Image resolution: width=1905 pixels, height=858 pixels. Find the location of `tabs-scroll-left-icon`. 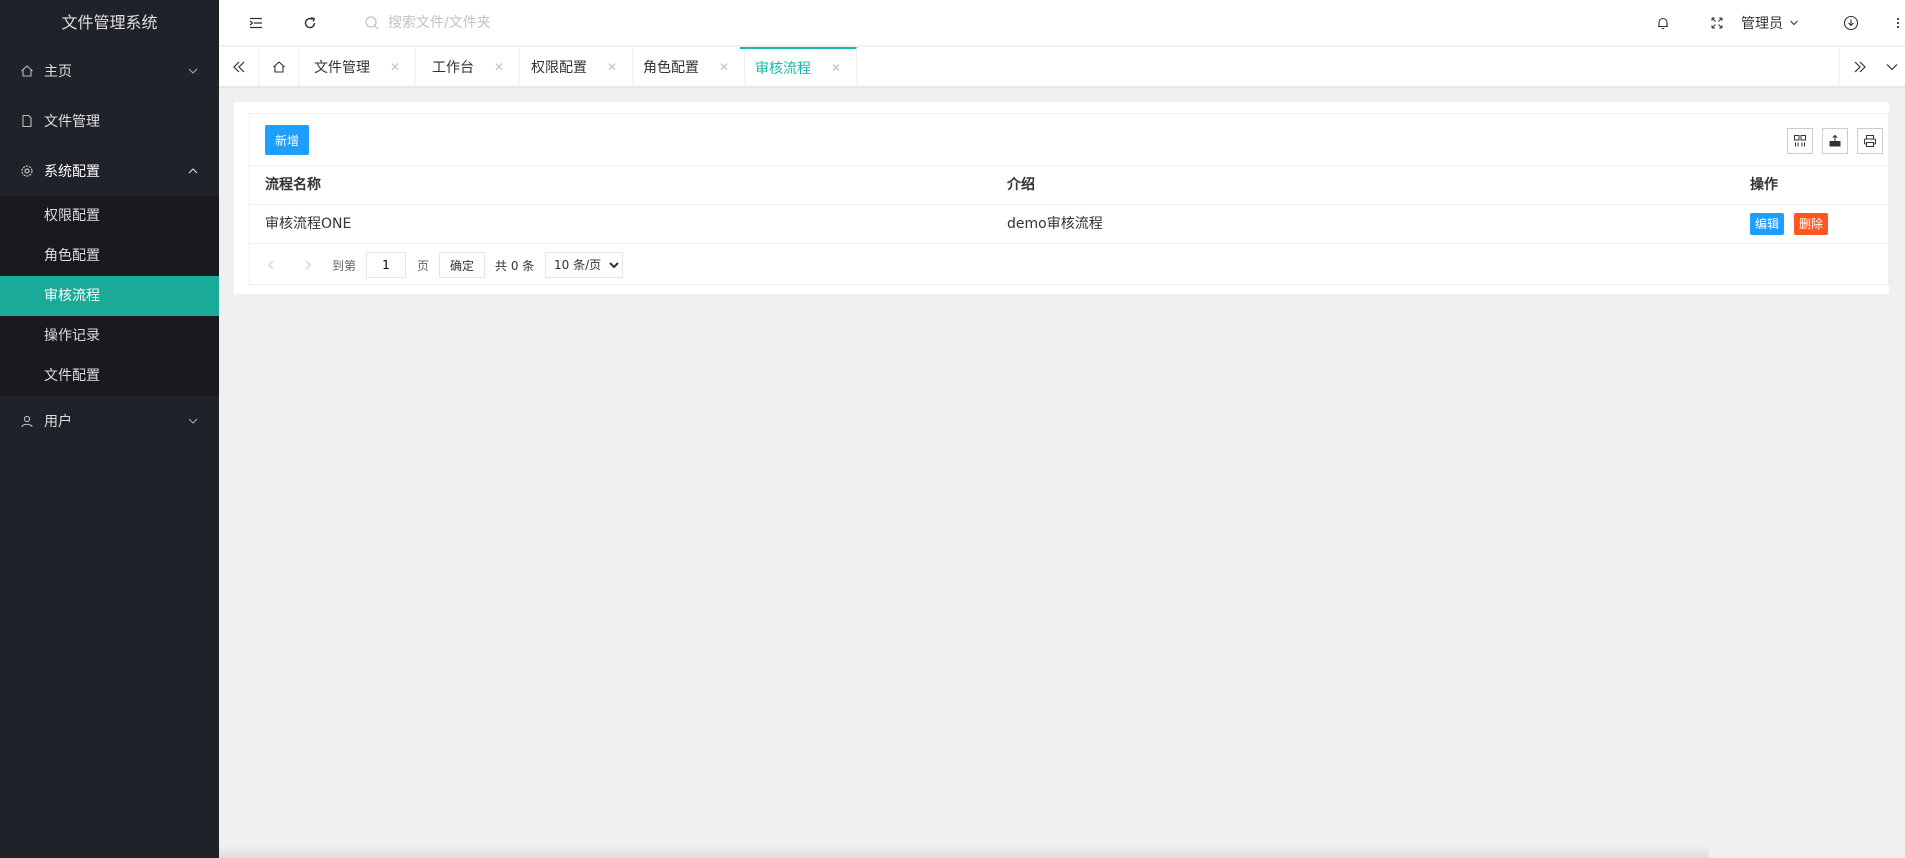

tabs-scroll-left-icon is located at coordinates (239, 67).